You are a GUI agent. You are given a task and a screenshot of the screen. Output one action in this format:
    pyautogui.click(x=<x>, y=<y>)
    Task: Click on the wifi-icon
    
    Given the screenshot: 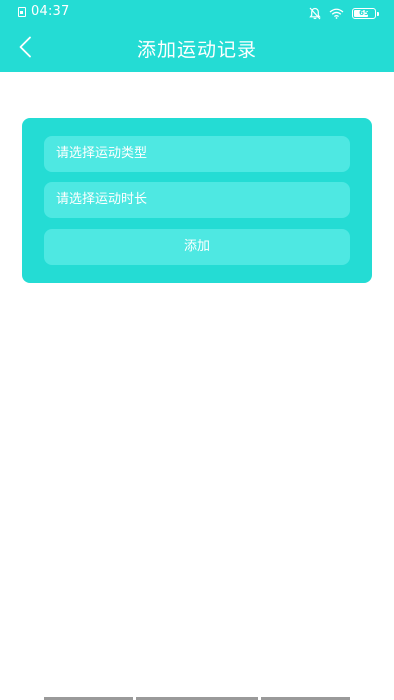 What is the action you would take?
    pyautogui.click(x=336, y=13)
    